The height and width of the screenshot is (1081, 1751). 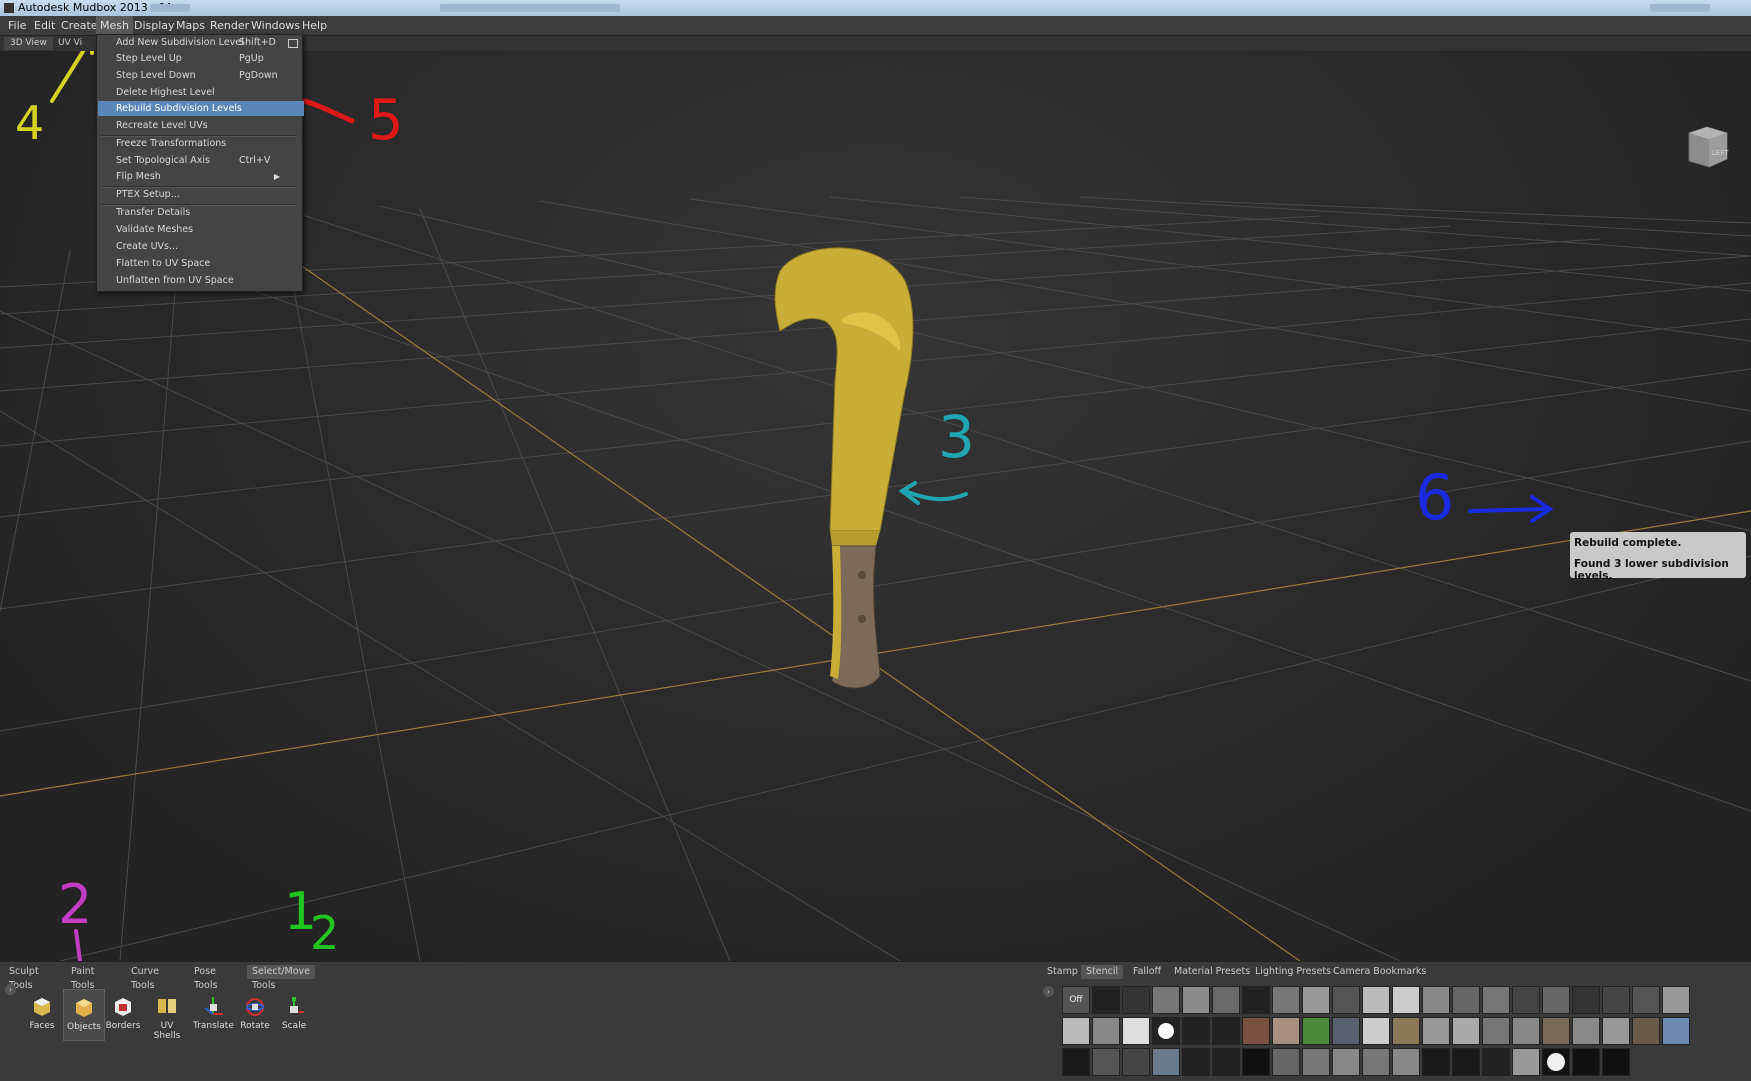 I want to click on menu-create: Create, so click(x=79, y=25).